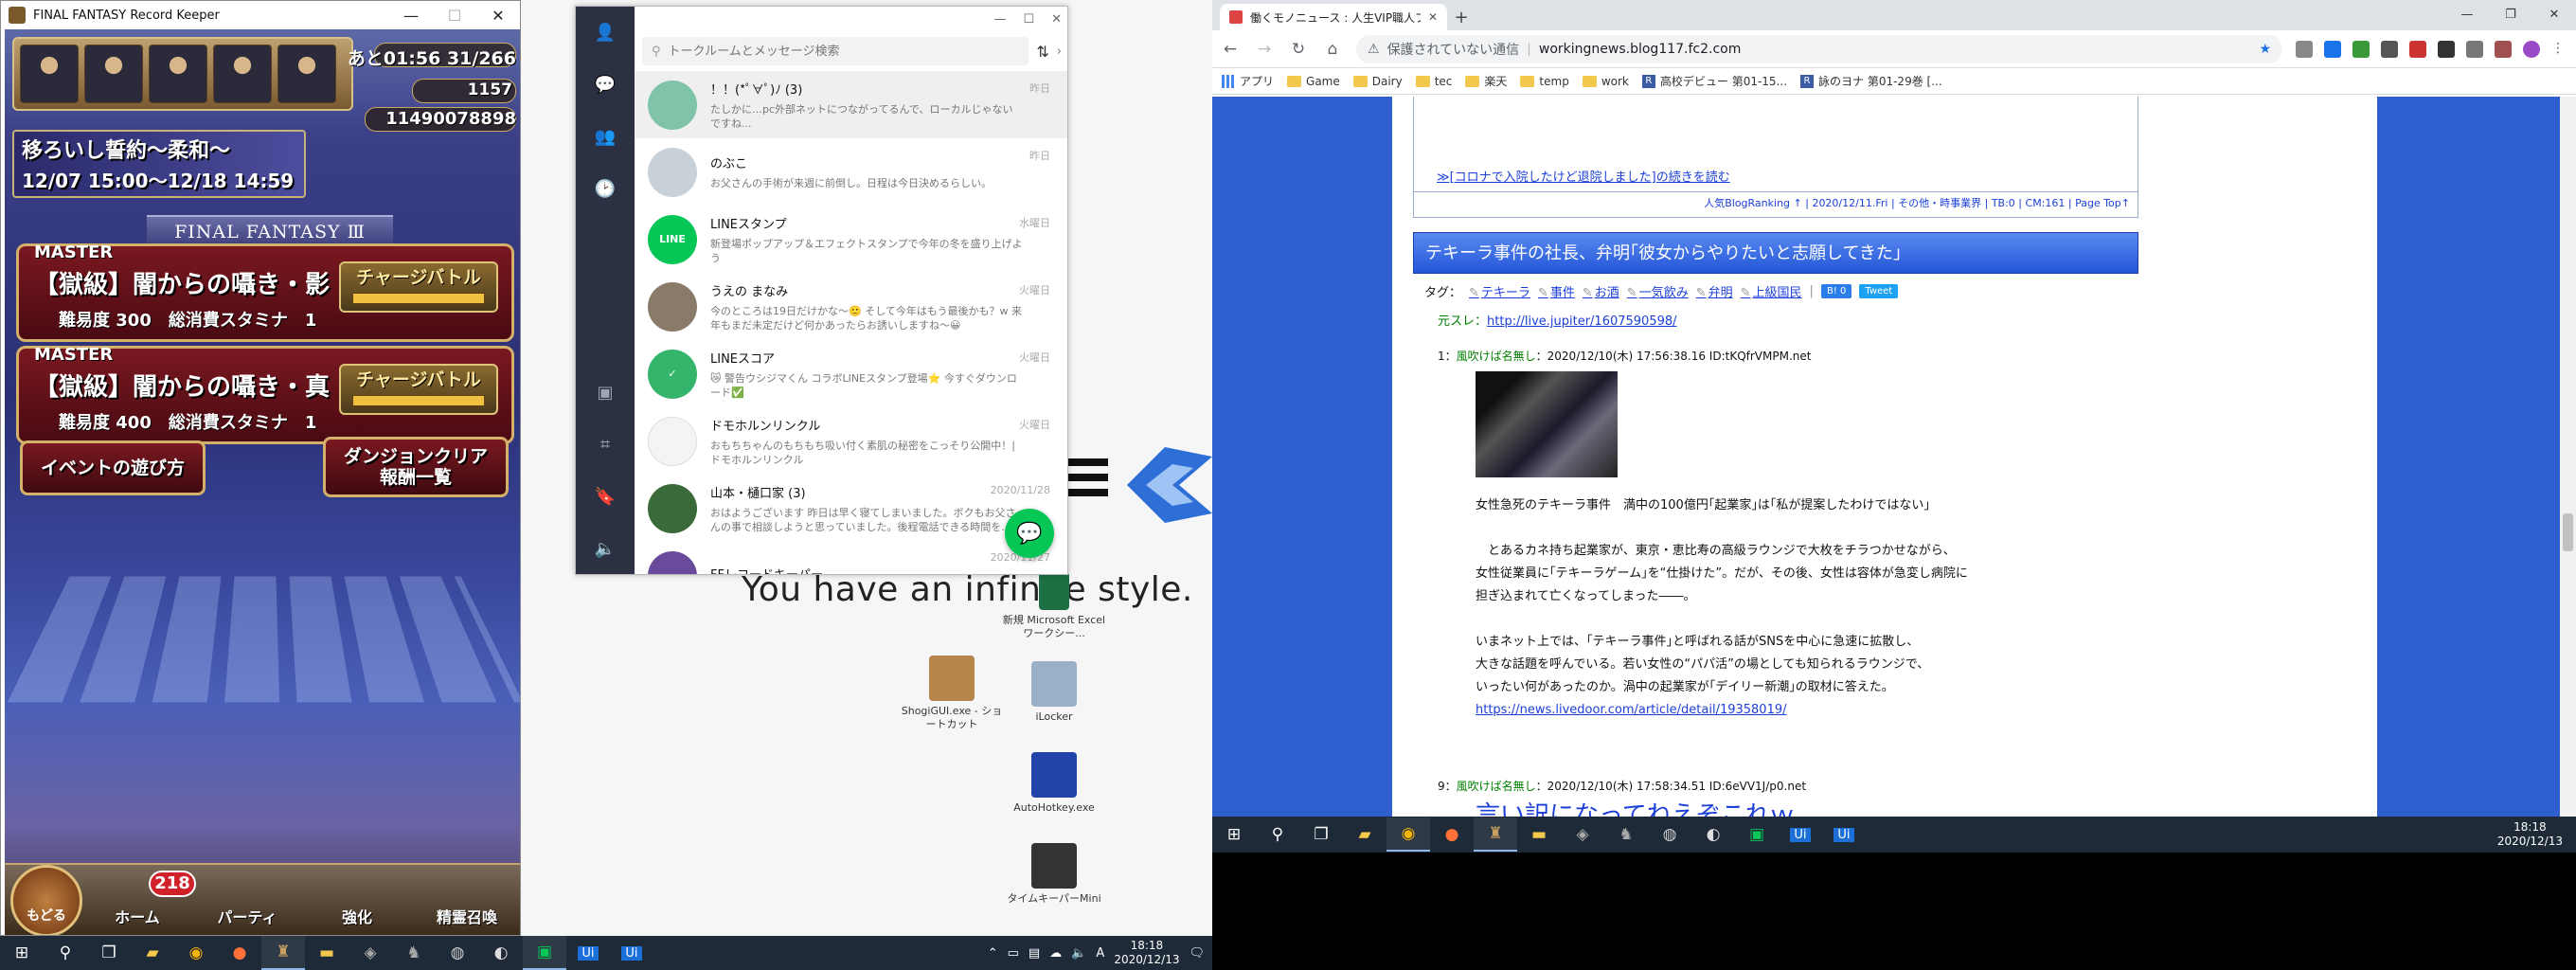 The image size is (2576, 970). Describe the element at coordinates (1434, 81) in the screenshot. I see `bookmark-folder: tec` at that location.